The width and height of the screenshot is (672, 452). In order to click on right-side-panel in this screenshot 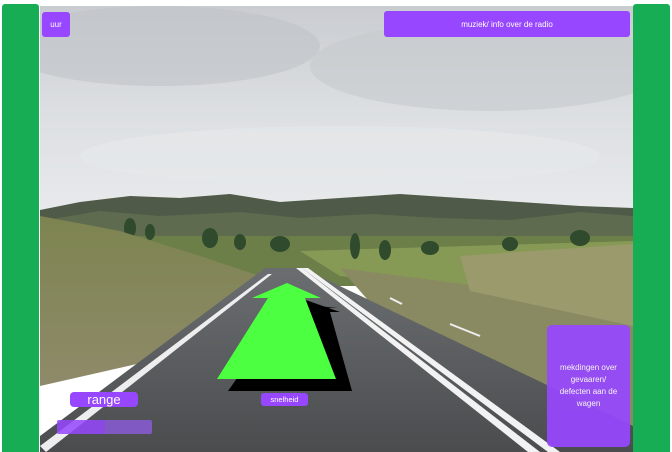, I will do `click(651, 228)`.